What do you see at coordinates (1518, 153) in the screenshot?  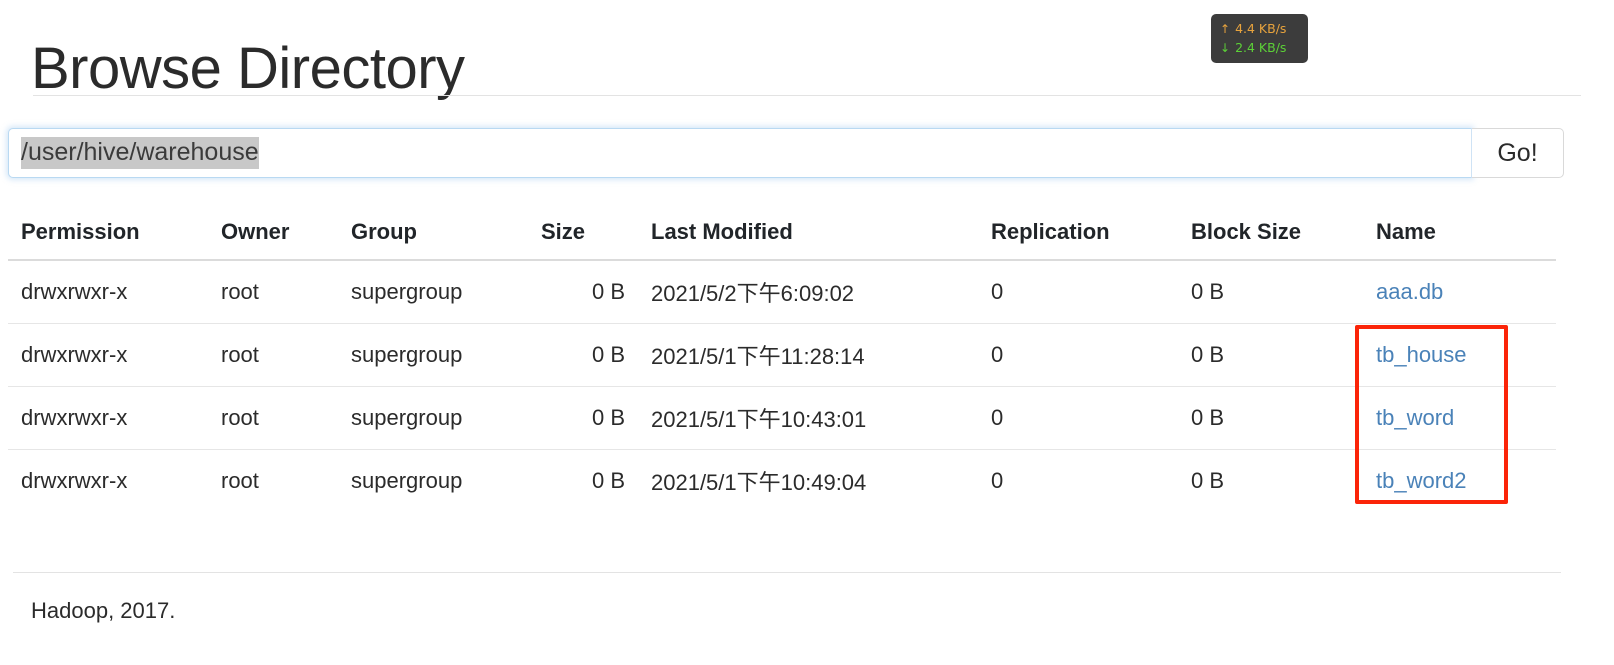 I see `go-button: Go!` at bounding box center [1518, 153].